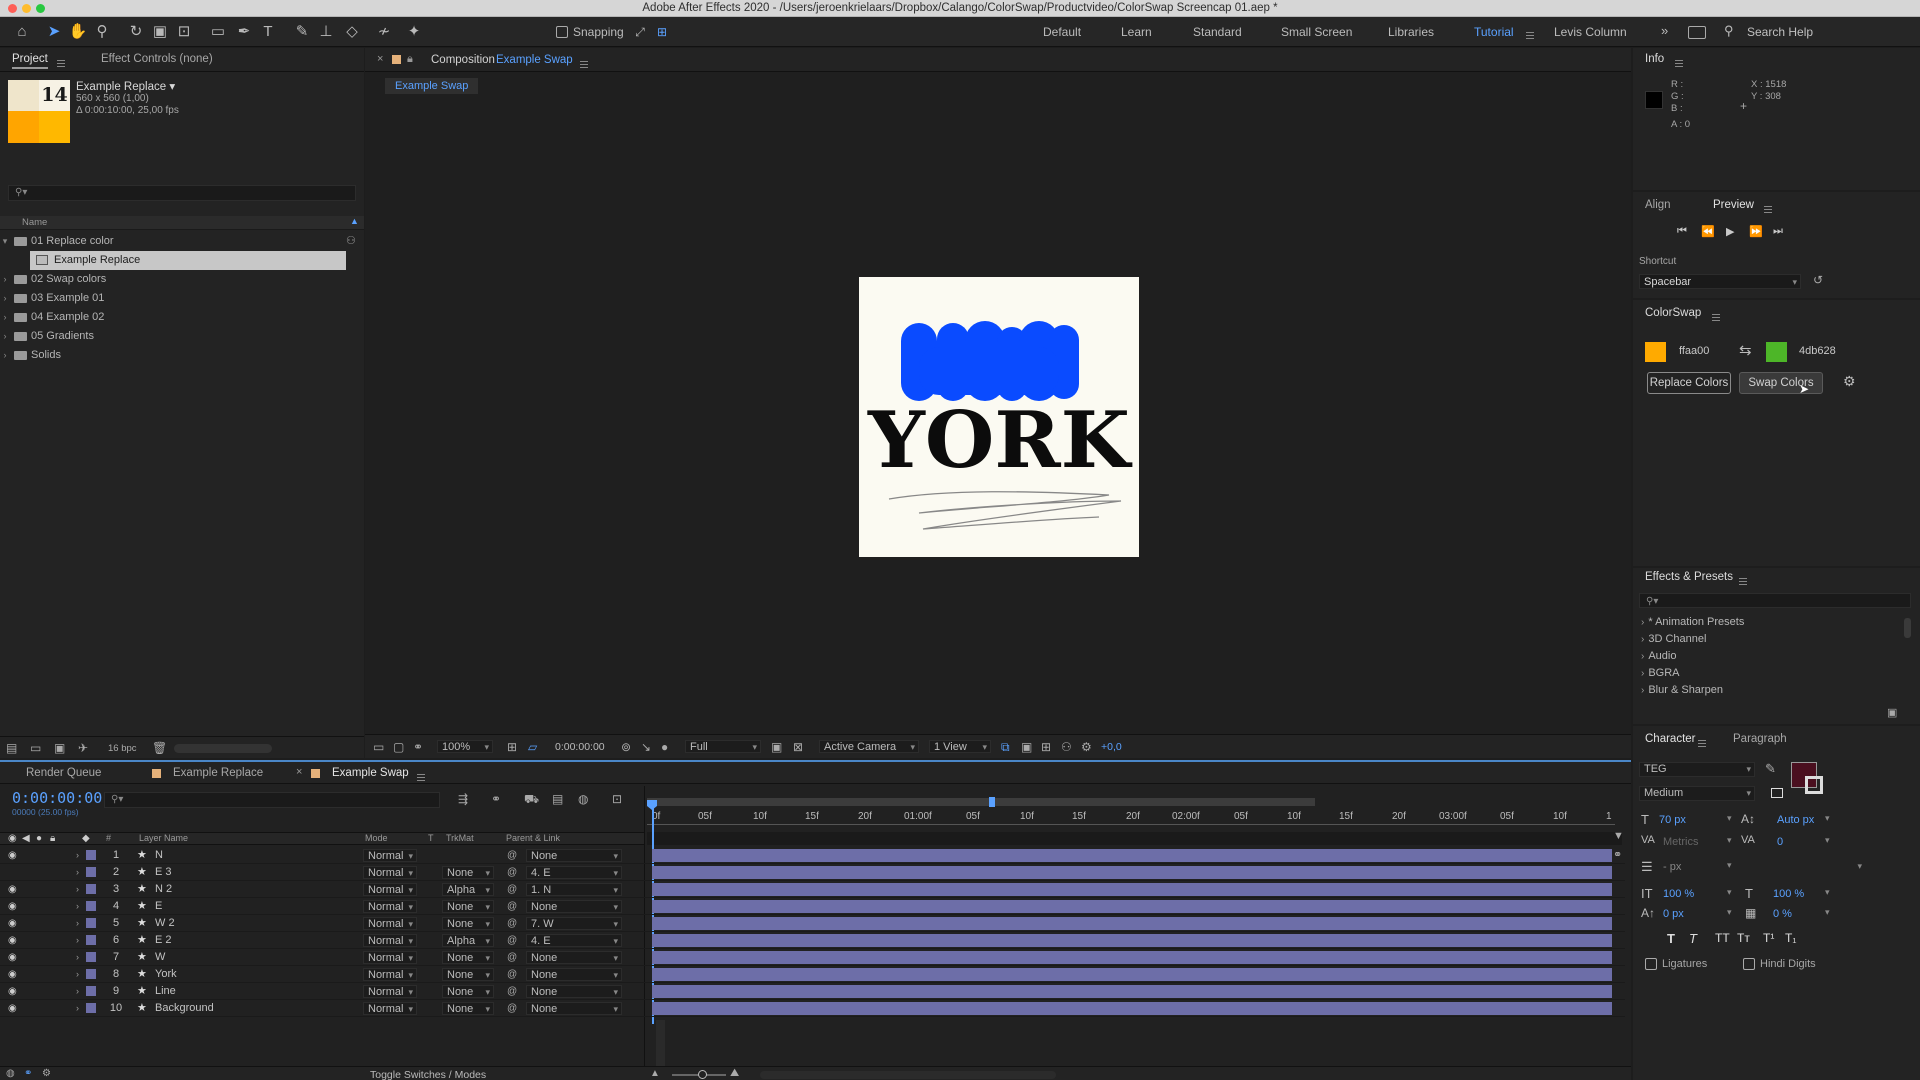 The height and width of the screenshot is (1080, 1920). I want to click on audio-icon: ◀, so click(26, 838).